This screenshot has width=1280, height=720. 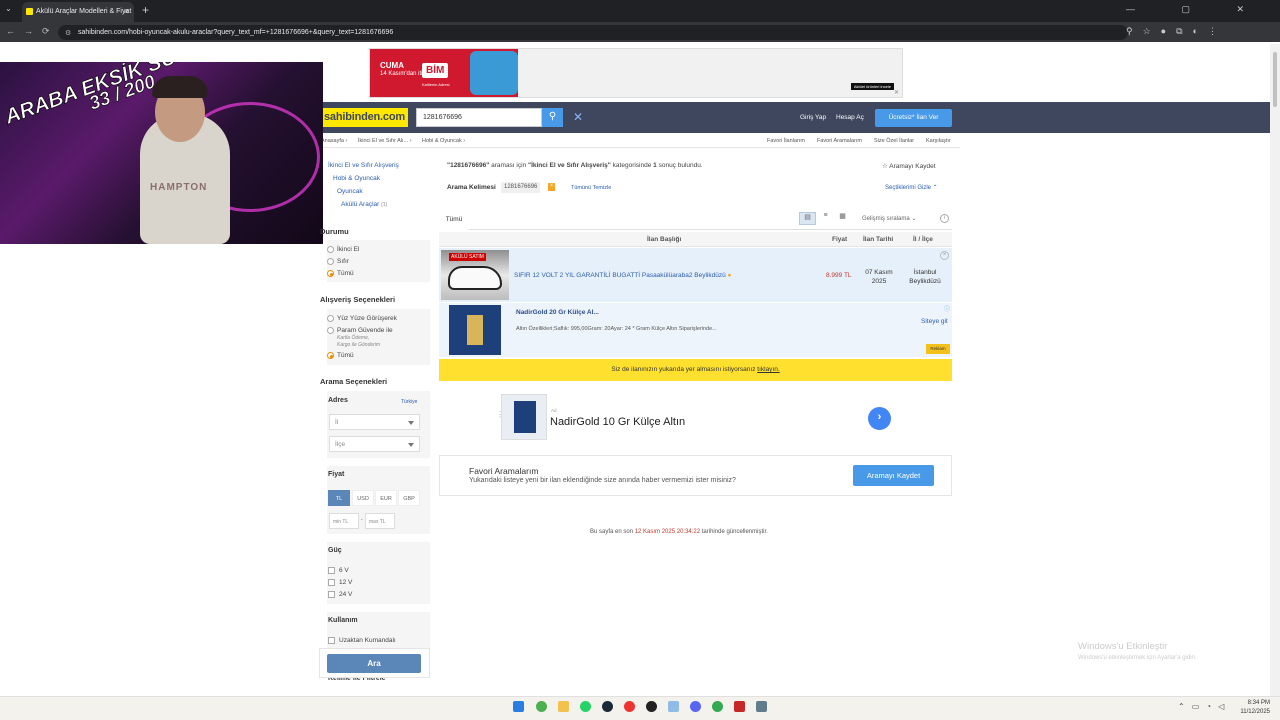 I want to click on info-icon: i, so click(x=944, y=218).